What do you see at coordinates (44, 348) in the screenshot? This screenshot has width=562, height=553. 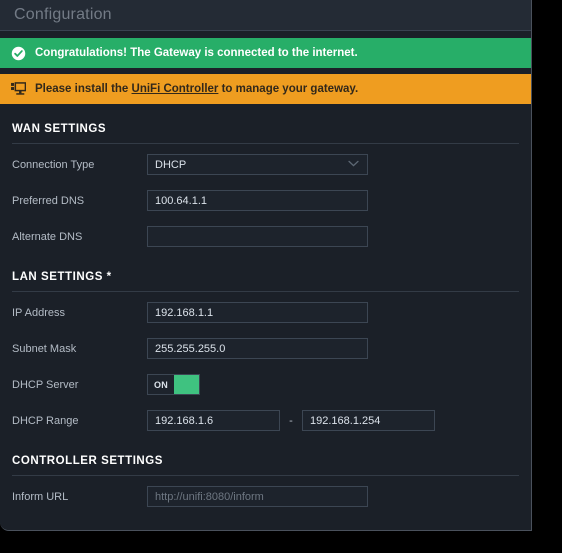 I see `subnet-mask-label: Subnet Mask` at bounding box center [44, 348].